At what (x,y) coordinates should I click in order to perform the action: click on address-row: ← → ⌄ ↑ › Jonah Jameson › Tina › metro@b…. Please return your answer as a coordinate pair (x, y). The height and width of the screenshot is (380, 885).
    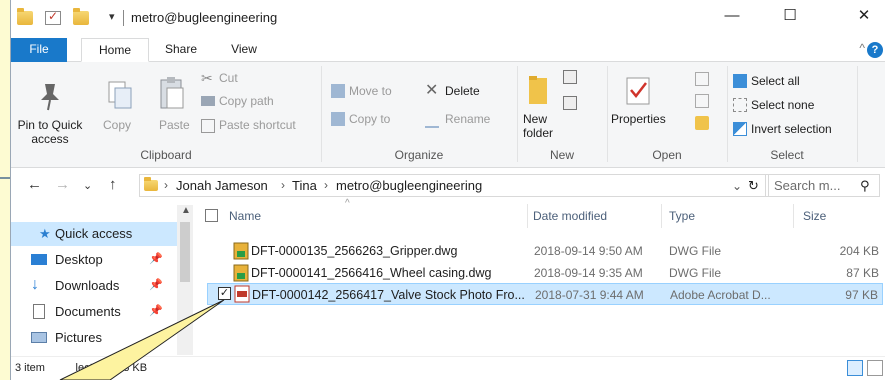
    Looking at the image, I should click on (448, 185).